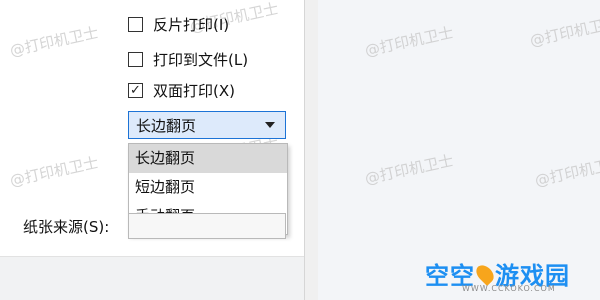  Describe the element at coordinates (207, 125) in the screenshot. I see `duplex-mode-select: 长边翻页` at that location.